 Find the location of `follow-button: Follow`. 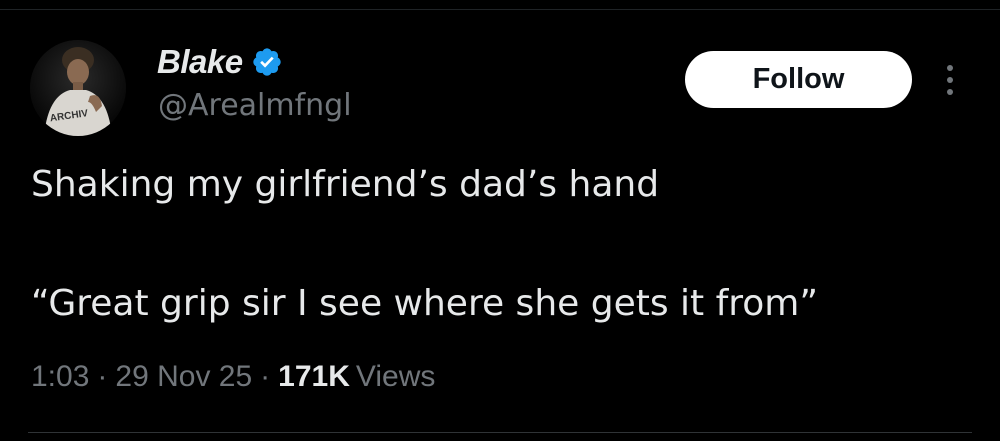

follow-button: Follow is located at coordinates (798, 79).